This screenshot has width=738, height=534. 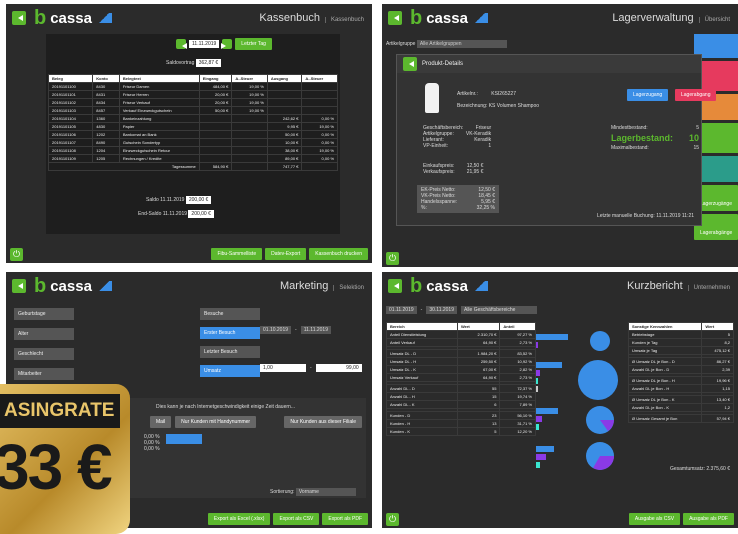 What do you see at coordinates (432, 98) in the screenshot?
I see `bottle-icon` at bounding box center [432, 98].